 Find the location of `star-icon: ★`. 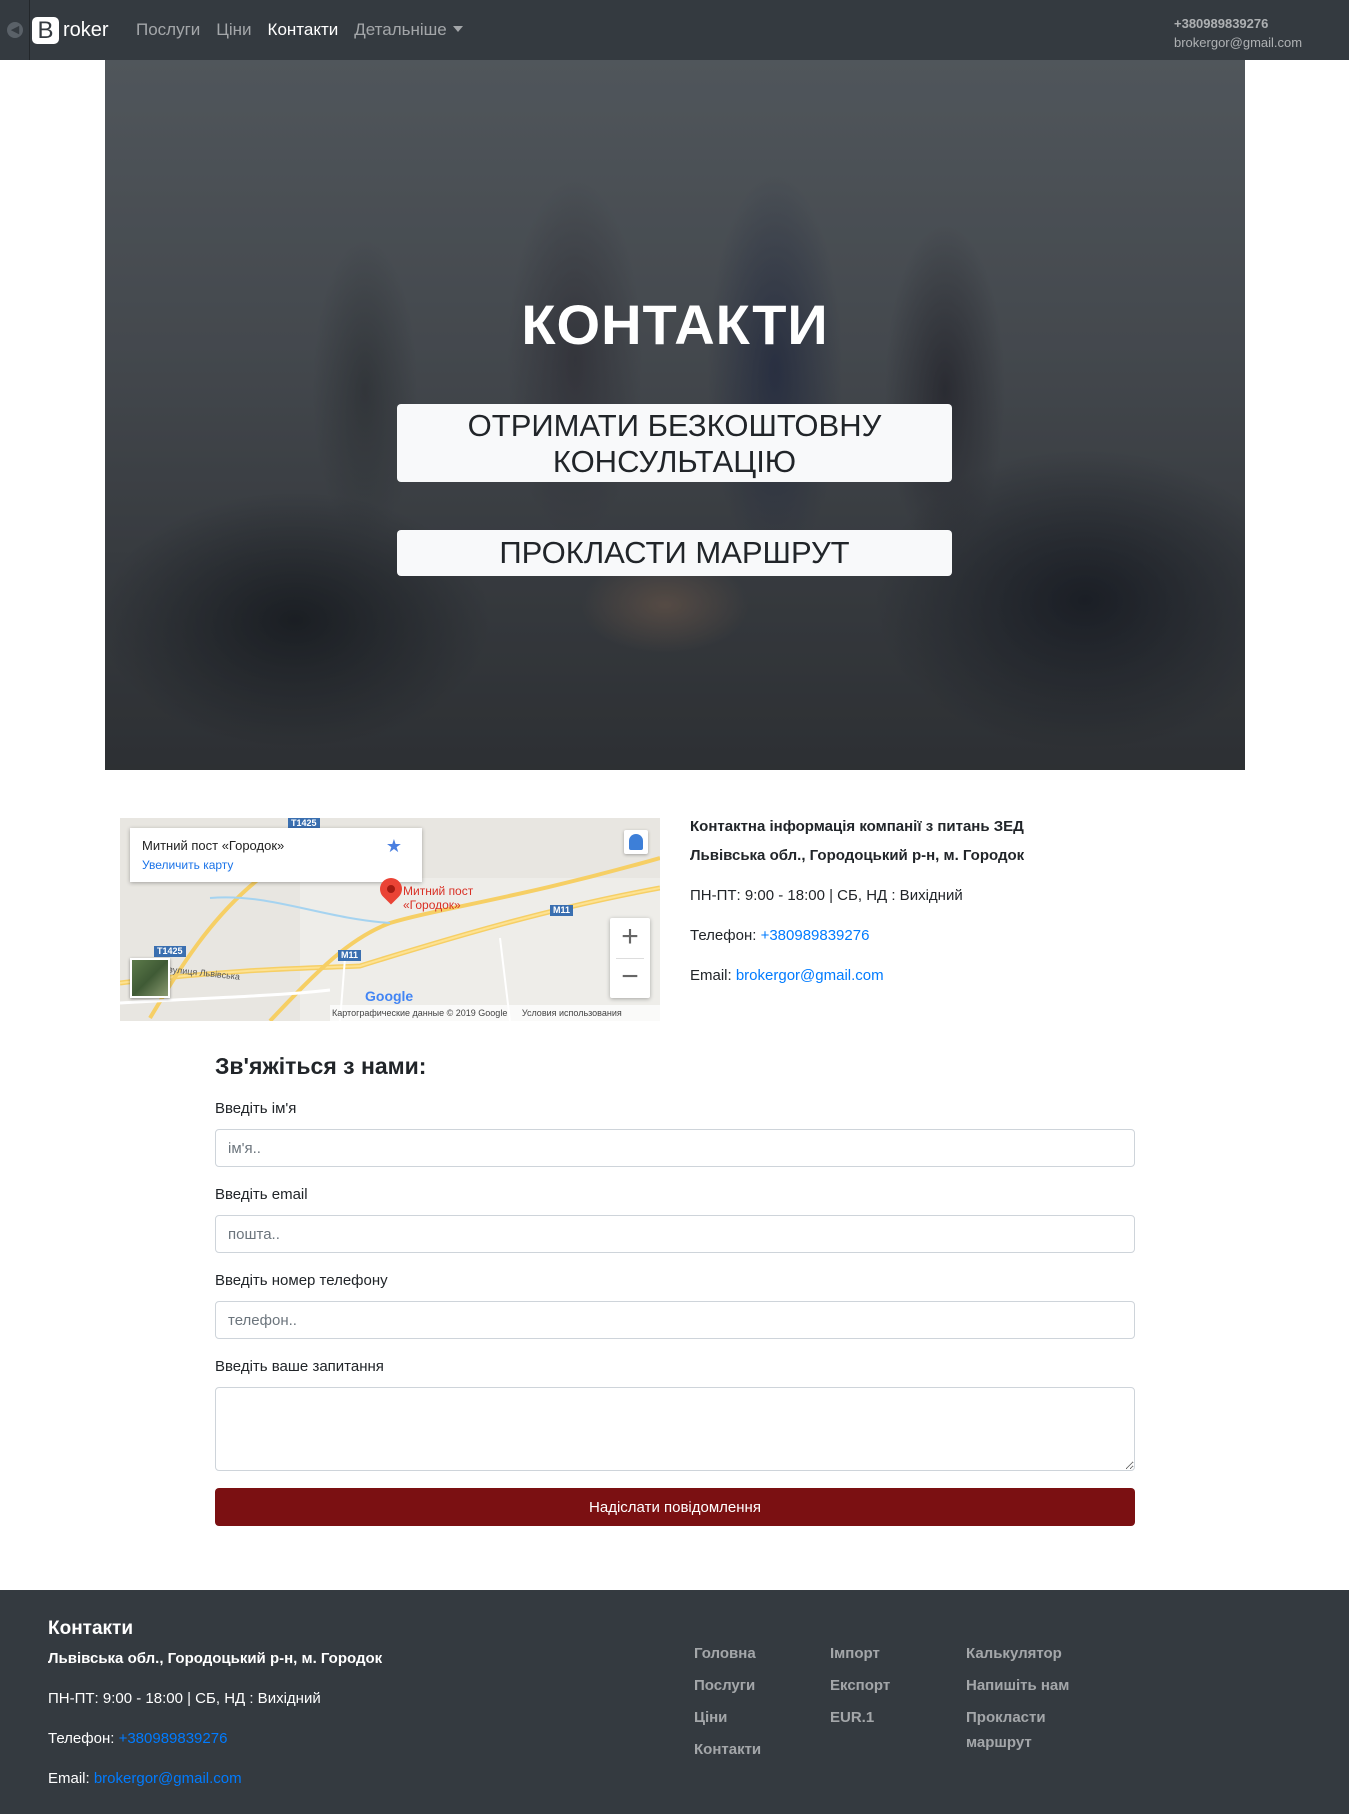

star-icon: ★ is located at coordinates (394, 846).